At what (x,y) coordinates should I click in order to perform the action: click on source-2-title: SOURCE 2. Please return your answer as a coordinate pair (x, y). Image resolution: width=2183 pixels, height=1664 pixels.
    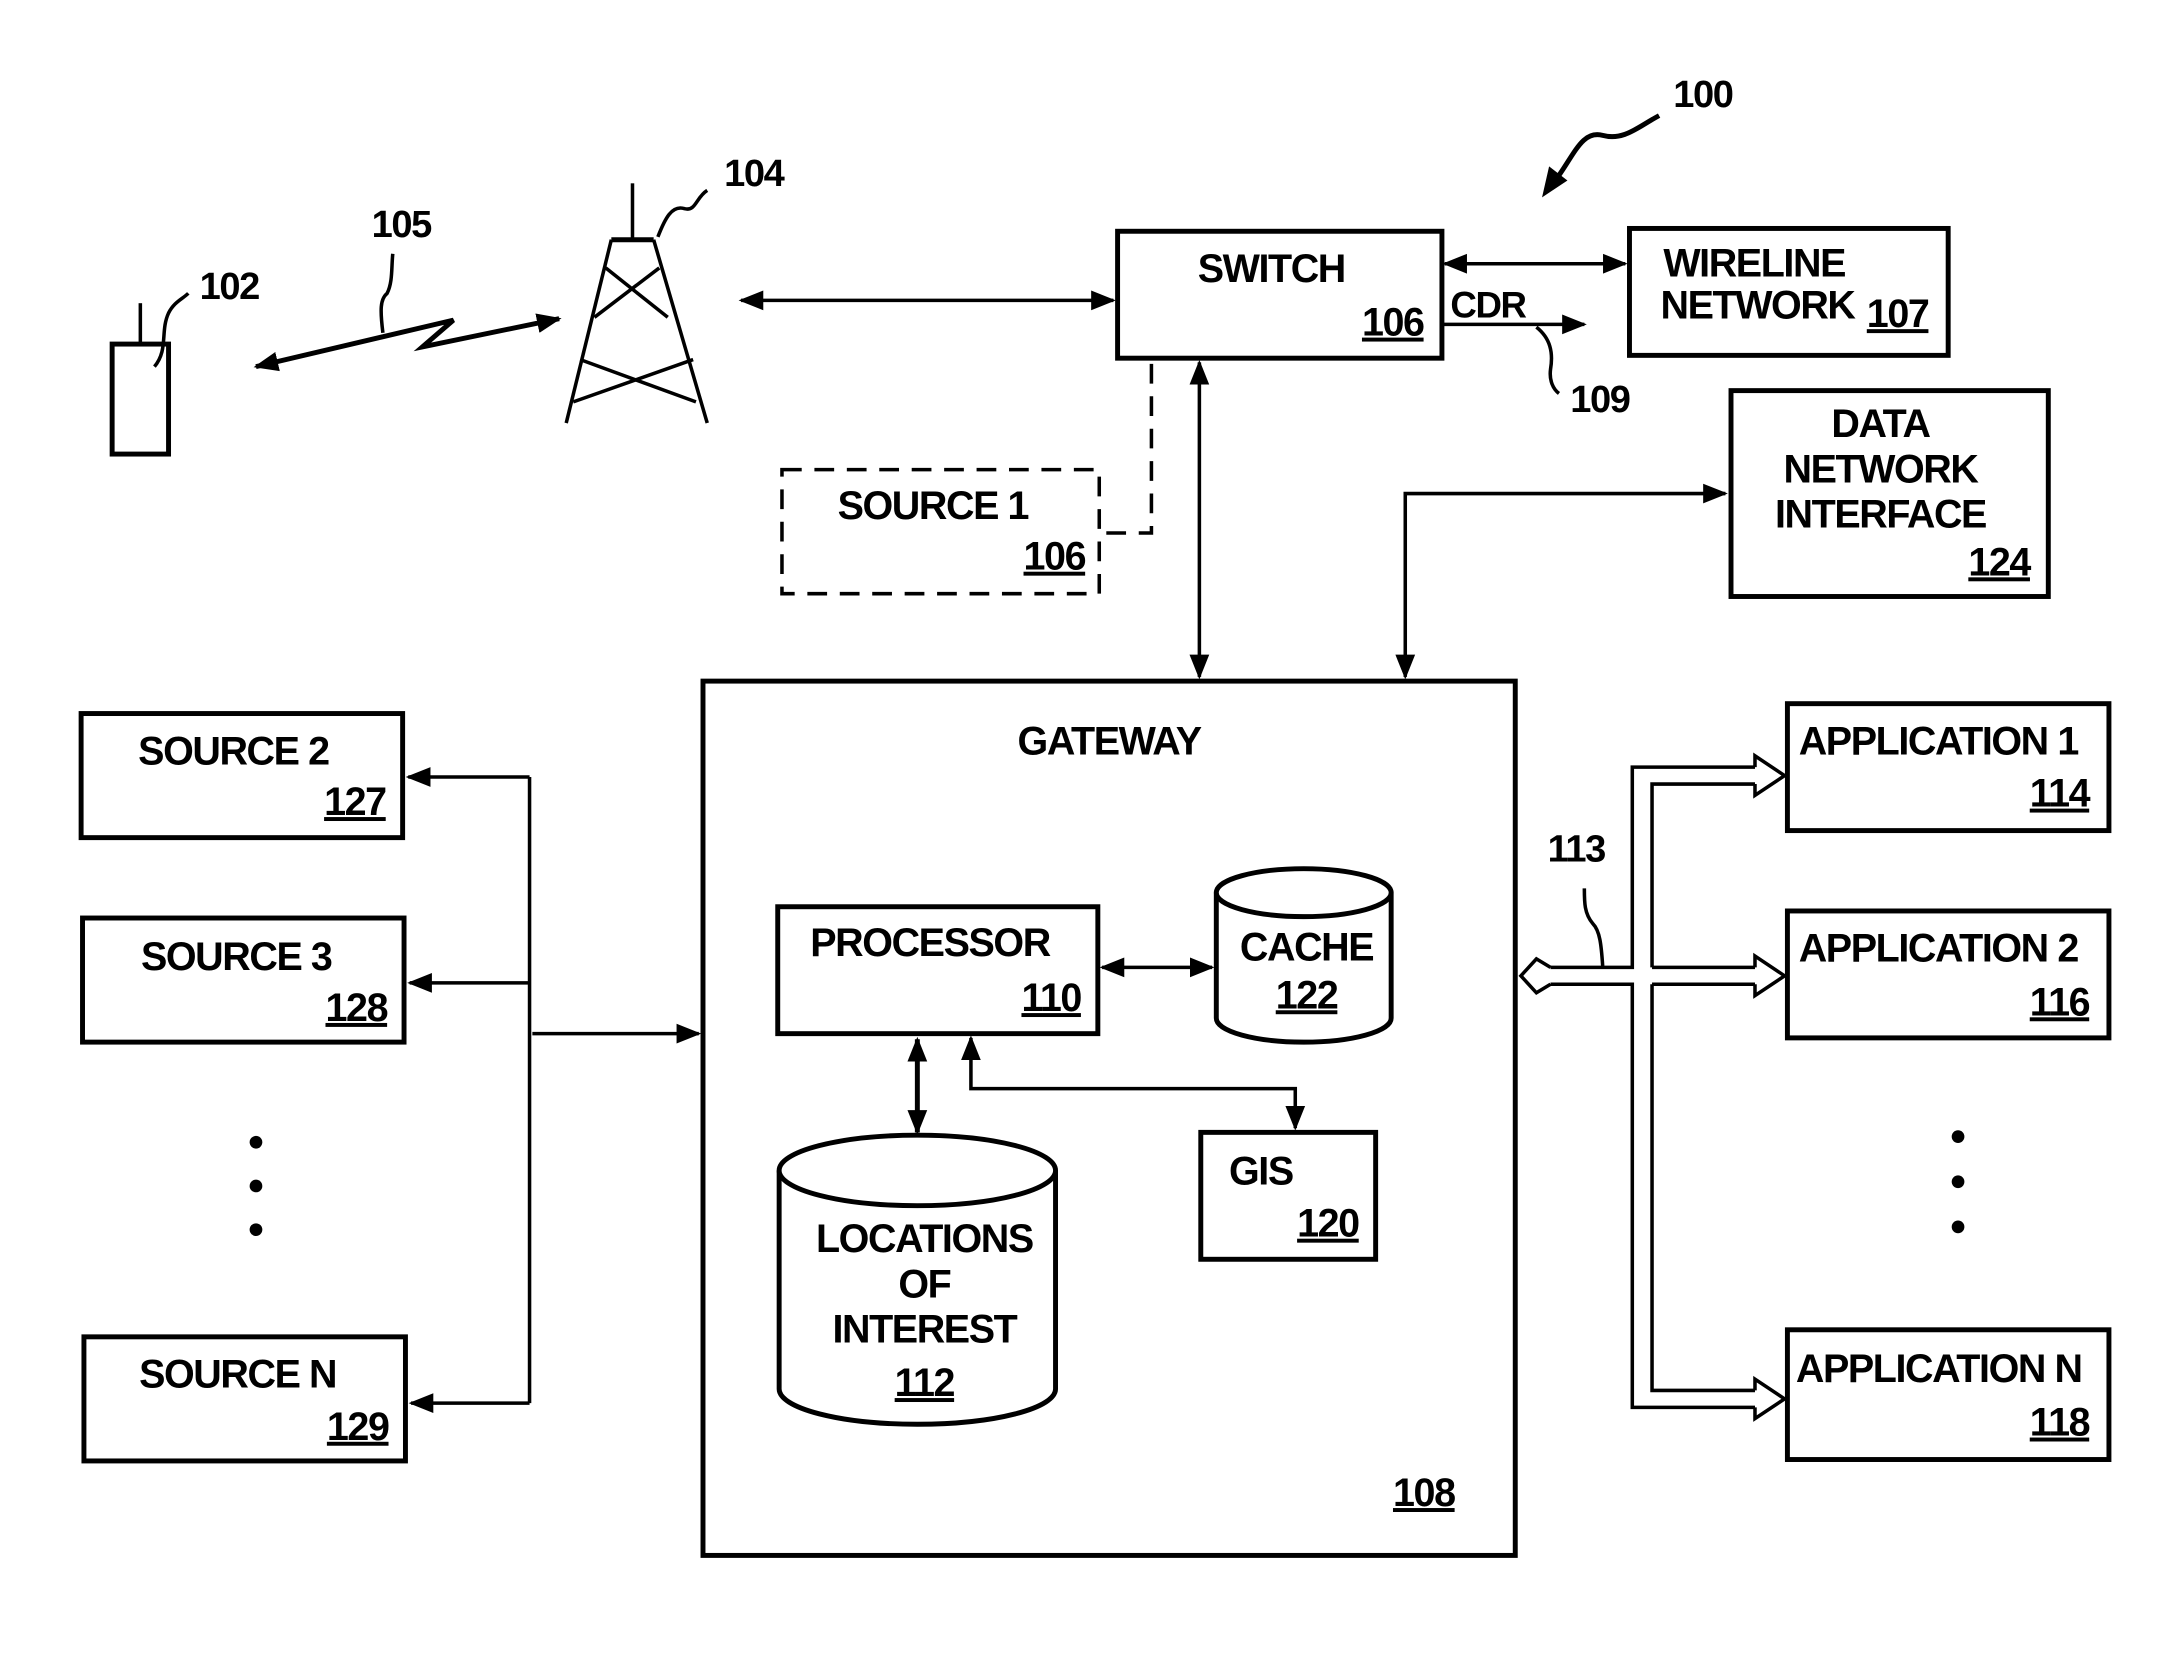
    Looking at the image, I should click on (233, 751).